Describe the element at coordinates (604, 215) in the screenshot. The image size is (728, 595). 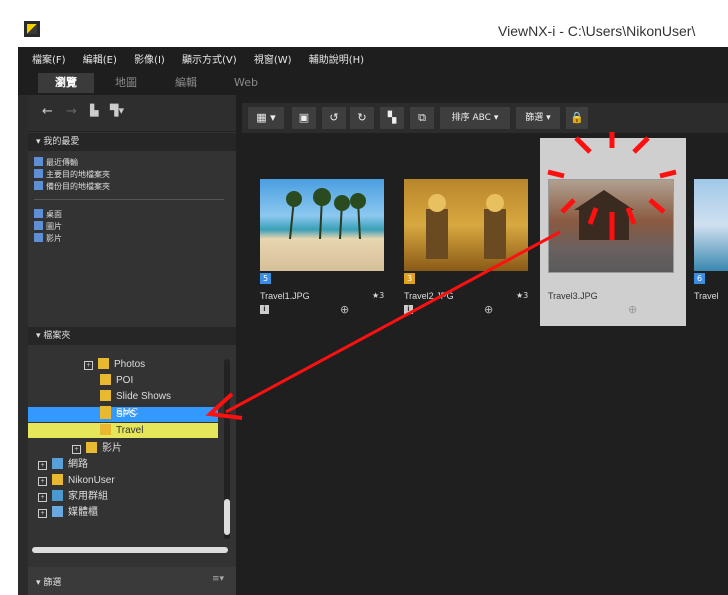
I see `ruins-icon` at that location.